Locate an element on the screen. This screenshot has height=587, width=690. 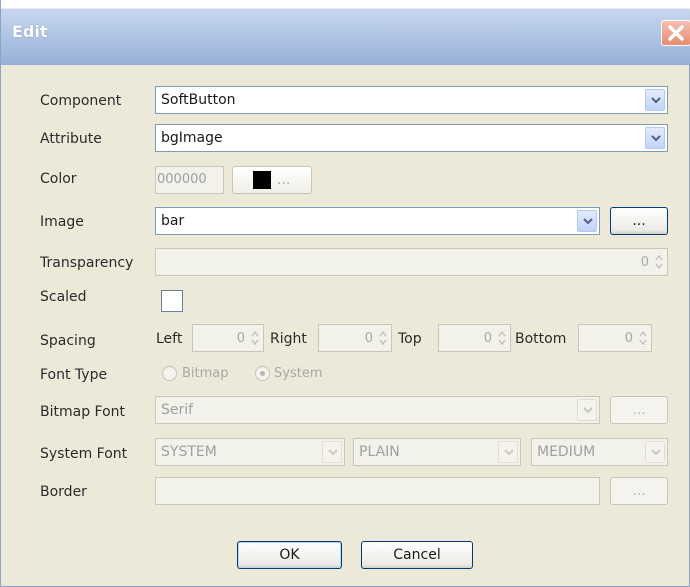
component-select: SoftButton is located at coordinates (411, 100).